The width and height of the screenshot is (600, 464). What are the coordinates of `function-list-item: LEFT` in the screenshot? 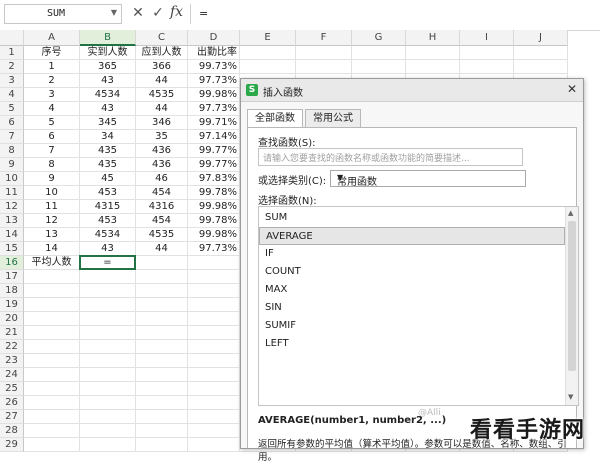 It's located at (412, 344).